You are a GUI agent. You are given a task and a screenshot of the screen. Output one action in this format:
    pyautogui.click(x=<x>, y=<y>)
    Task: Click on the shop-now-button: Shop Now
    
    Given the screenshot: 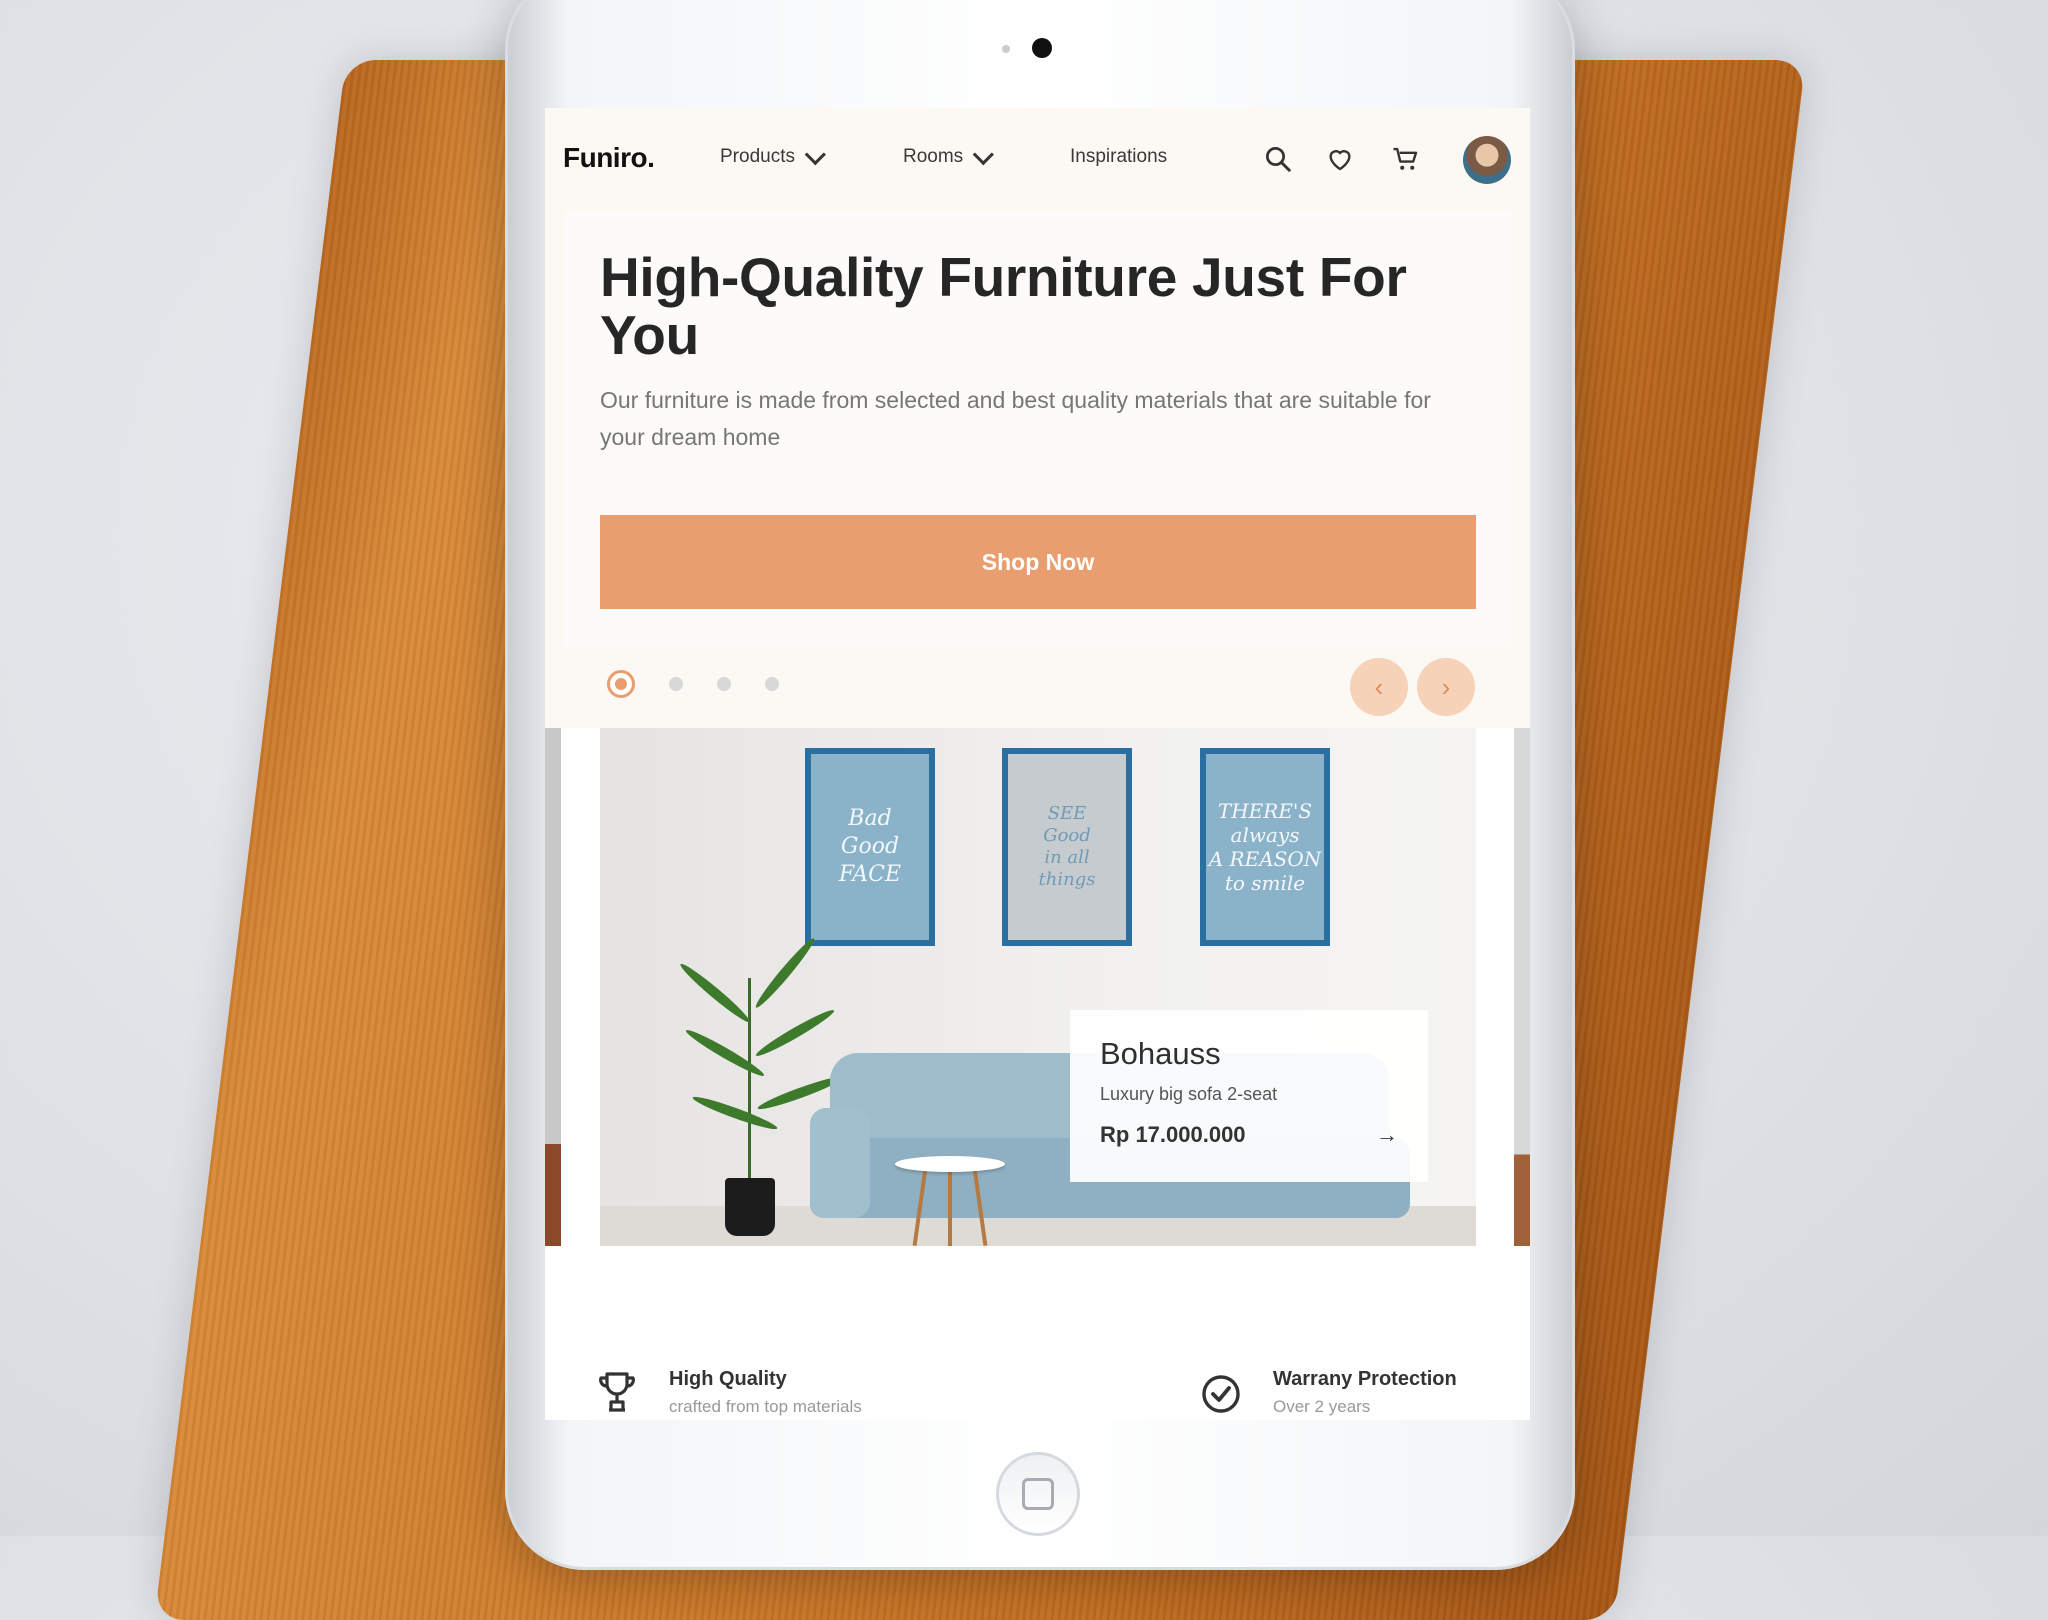 What is the action you would take?
    pyautogui.click(x=1038, y=562)
    